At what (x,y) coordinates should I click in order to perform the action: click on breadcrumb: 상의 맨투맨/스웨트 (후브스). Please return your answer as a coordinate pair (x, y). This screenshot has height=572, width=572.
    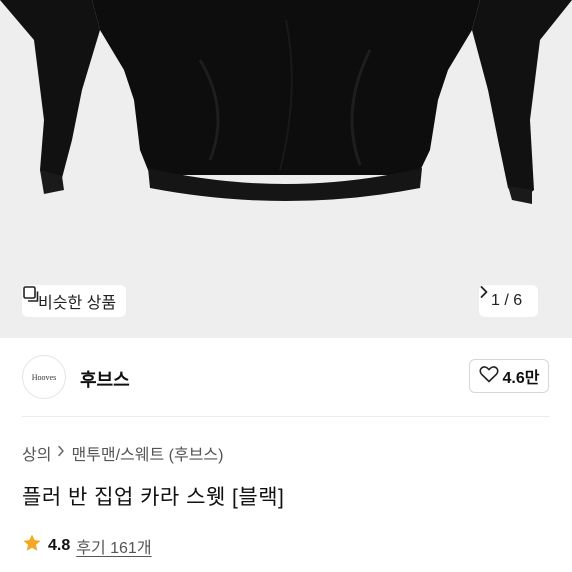
    Looking at the image, I should click on (122, 453).